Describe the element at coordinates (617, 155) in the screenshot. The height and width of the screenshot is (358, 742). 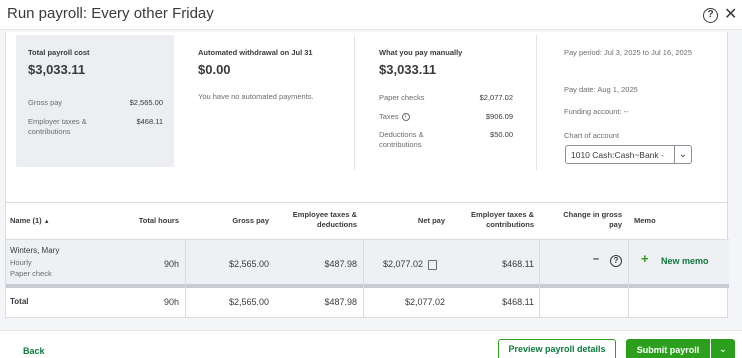
I see `chart-of-account-value: 1010 Cash:Cash~Bank -` at that location.